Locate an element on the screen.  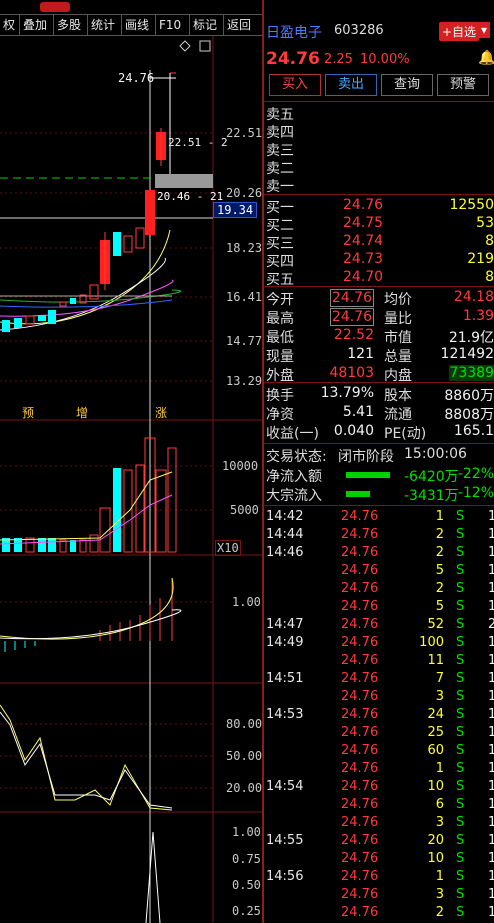
trade-row: 14:46 24.76 2 S 1 is located at coordinates (380, 554).